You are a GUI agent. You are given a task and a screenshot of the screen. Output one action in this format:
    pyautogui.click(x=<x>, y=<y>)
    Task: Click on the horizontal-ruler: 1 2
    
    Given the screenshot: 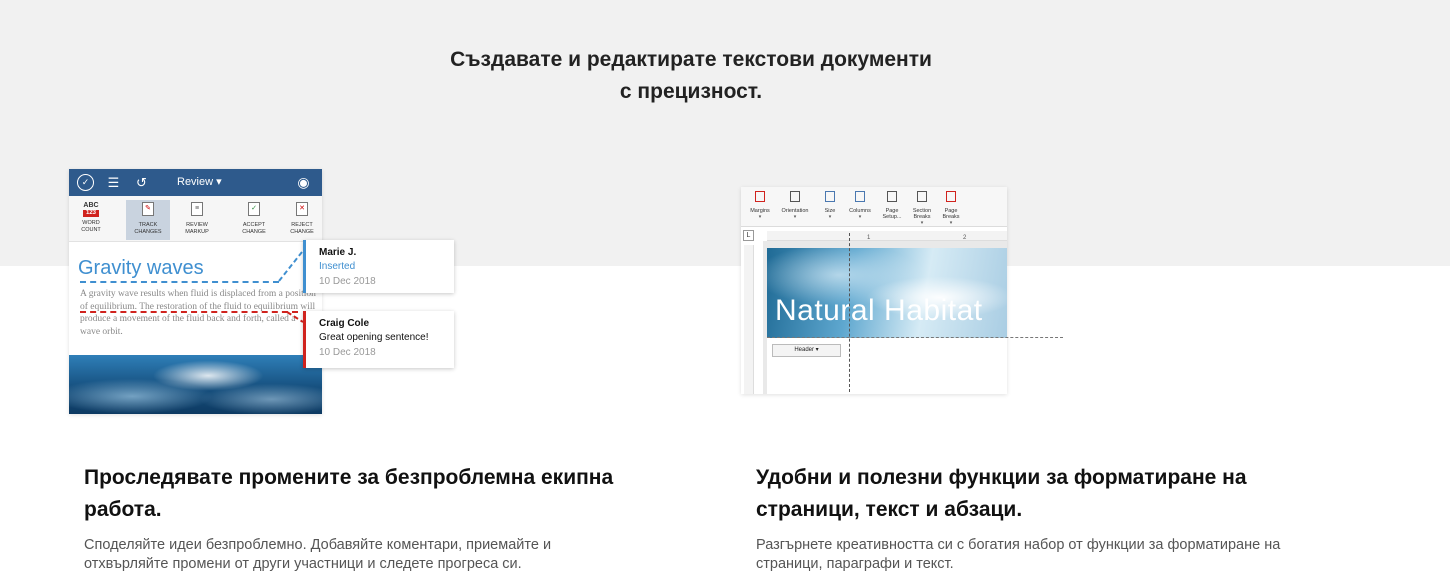 What is the action you would take?
    pyautogui.click(x=887, y=236)
    